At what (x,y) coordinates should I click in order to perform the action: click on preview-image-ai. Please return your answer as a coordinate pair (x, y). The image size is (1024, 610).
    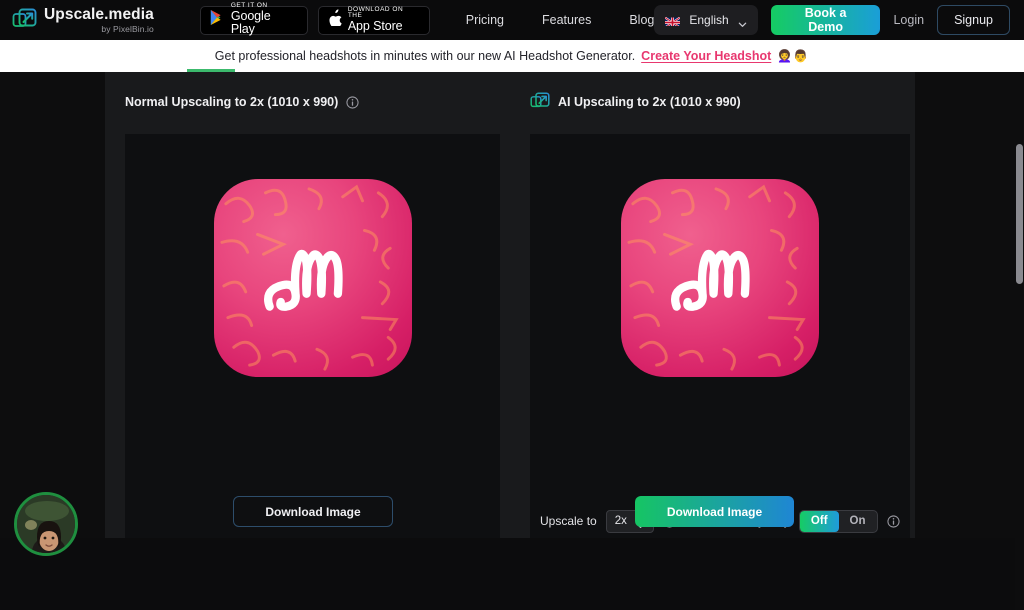
    Looking at the image, I should click on (720, 278).